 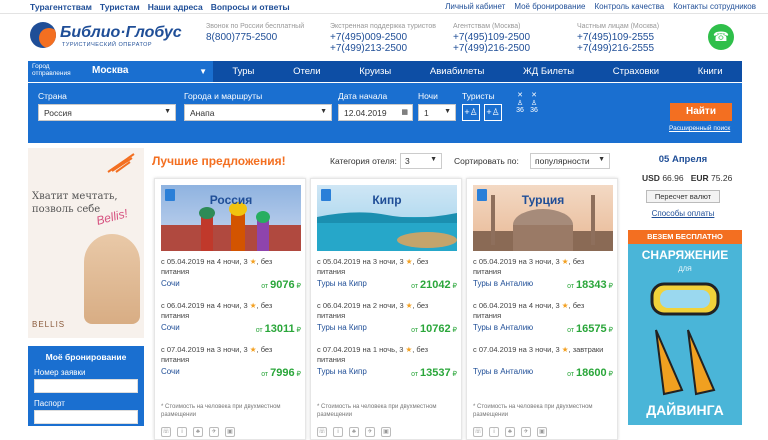 What do you see at coordinates (701, 112) in the screenshot?
I see `search-button: Найти` at bounding box center [701, 112].